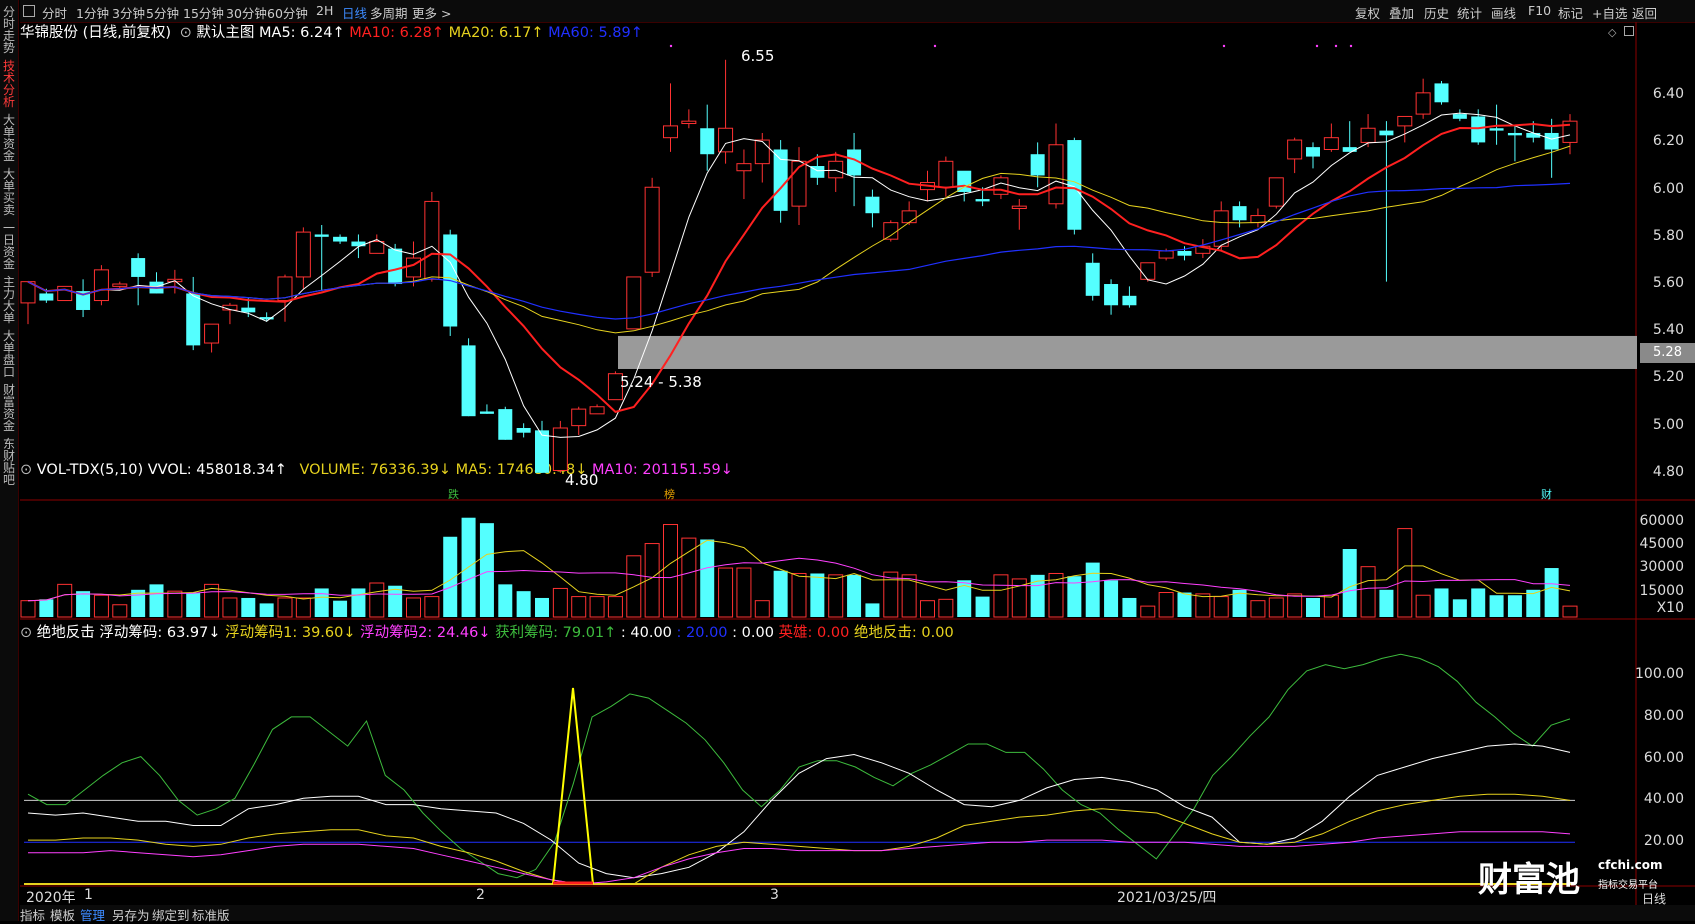  What do you see at coordinates (1670, 608) in the screenshot?
I see `volume-tick-label: X10` at bounding box center [1670, 608].